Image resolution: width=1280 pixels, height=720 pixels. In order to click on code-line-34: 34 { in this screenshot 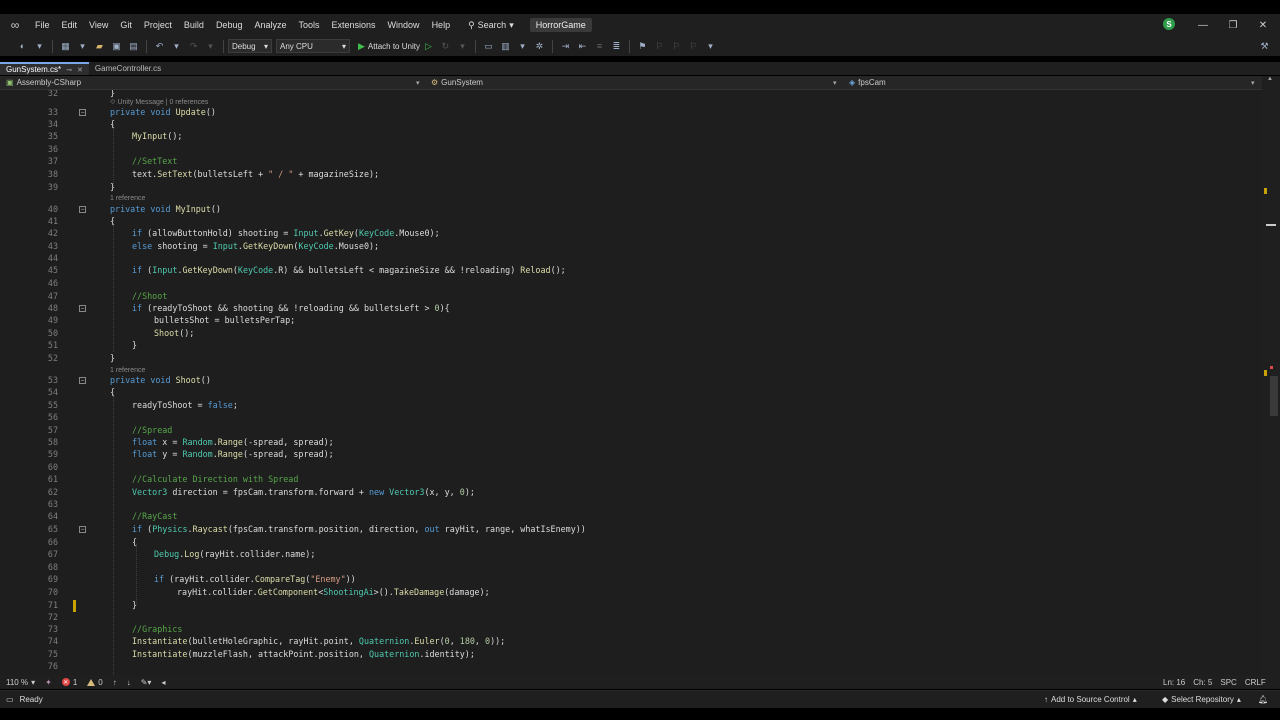, I will do `click(631, 124)`.